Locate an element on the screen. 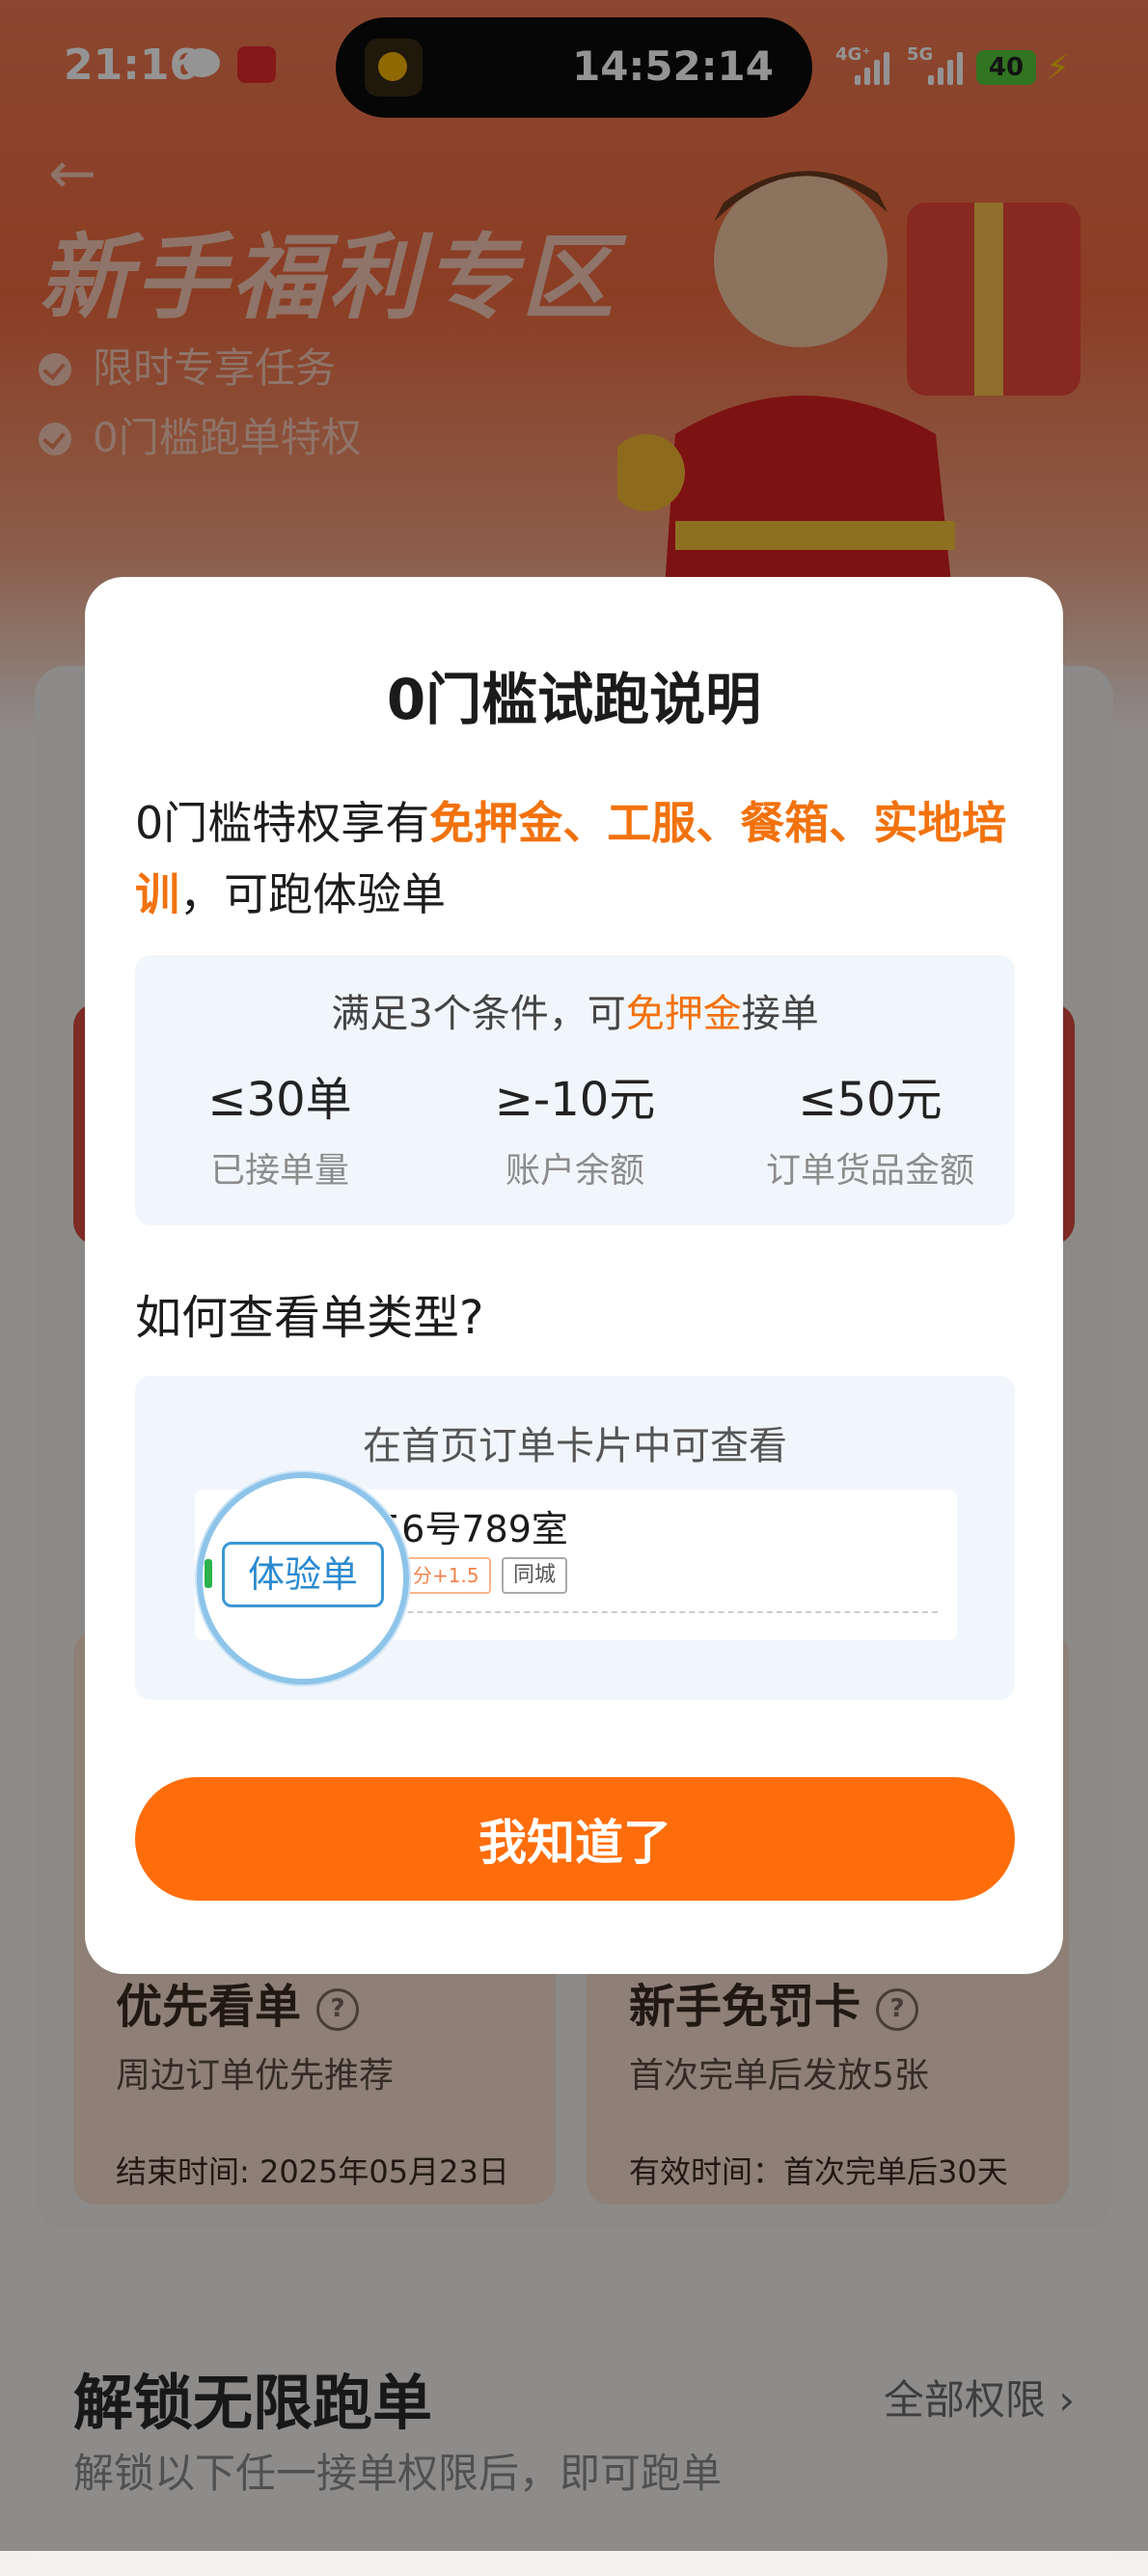  got-it-button: 我知道了 is located at coordinates (575, 1839).